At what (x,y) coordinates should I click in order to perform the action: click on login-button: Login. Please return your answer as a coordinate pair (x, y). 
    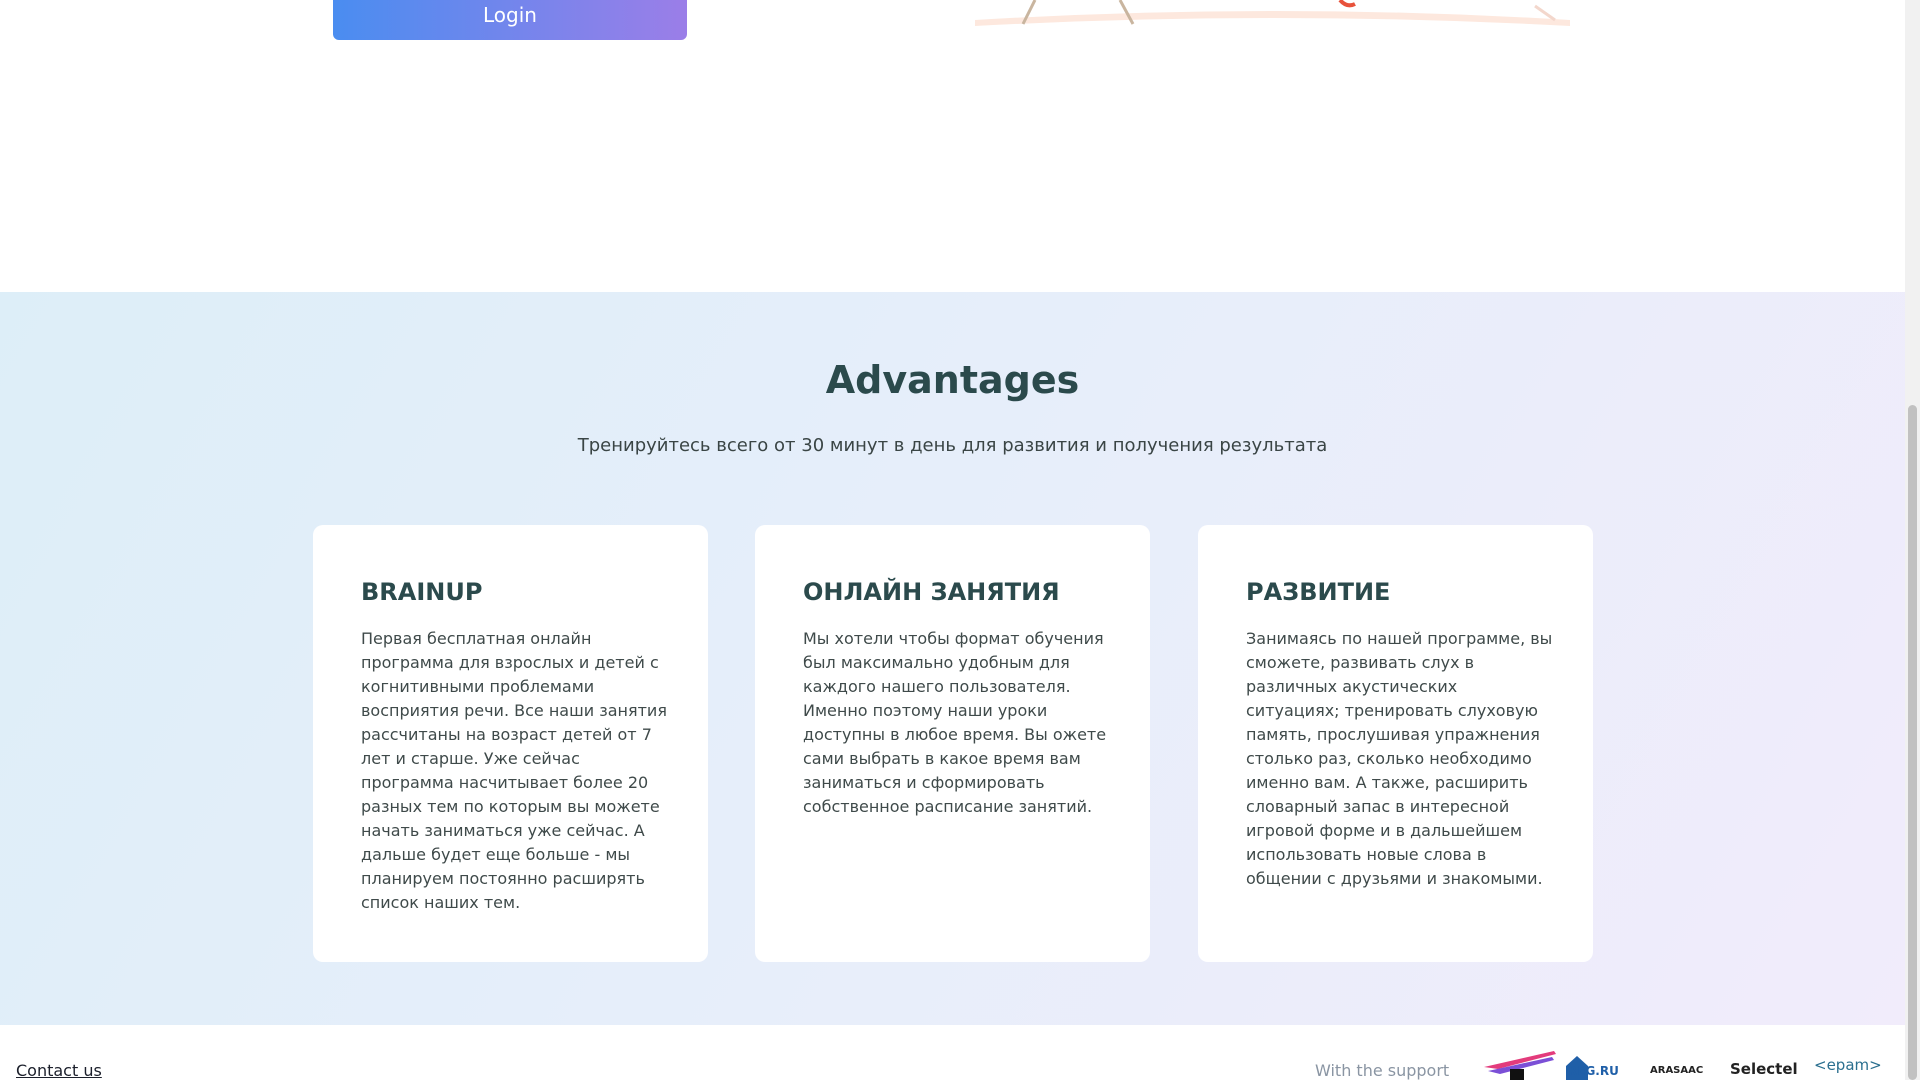
    Looking at the image, I should click on (510, 20).